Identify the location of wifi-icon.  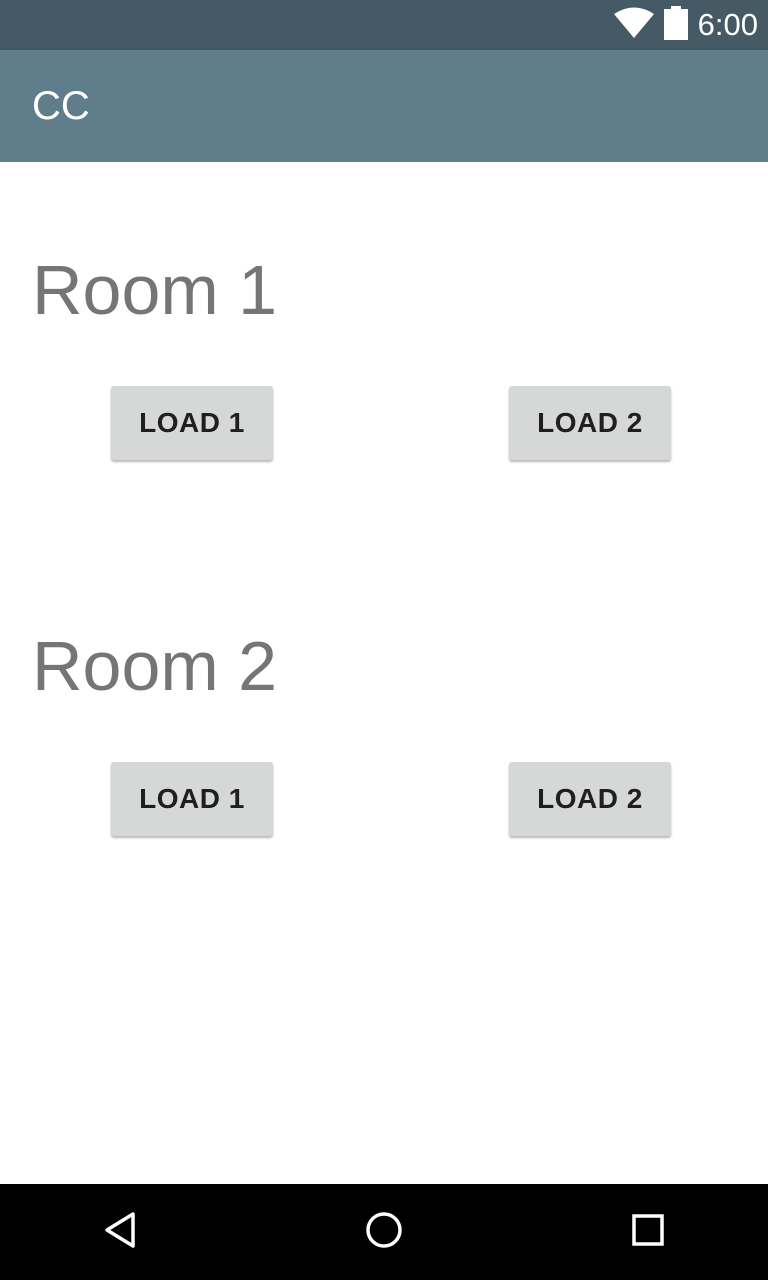
(633, 25).